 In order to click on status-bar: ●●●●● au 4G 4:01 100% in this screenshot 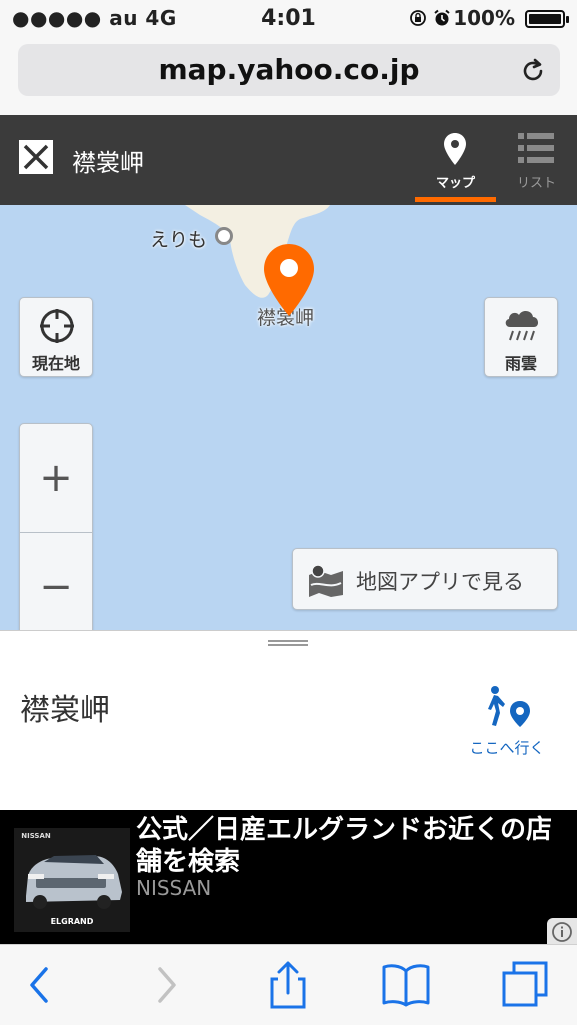, I will do `click(288, 19)`.